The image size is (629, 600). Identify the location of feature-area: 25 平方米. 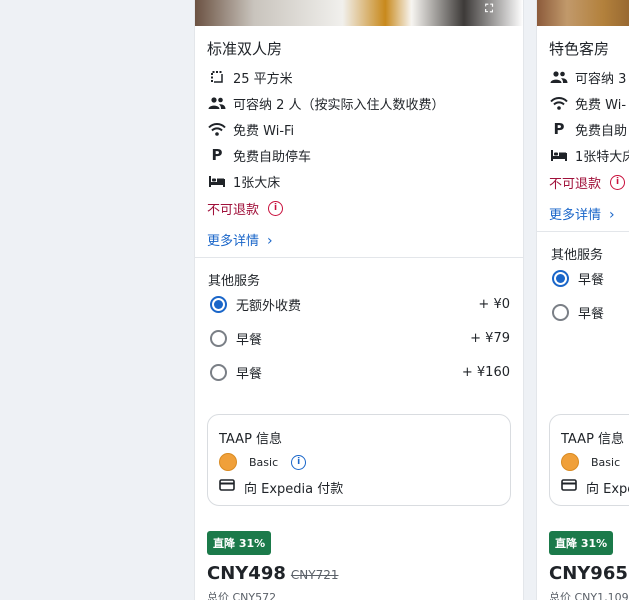
(250, 77).